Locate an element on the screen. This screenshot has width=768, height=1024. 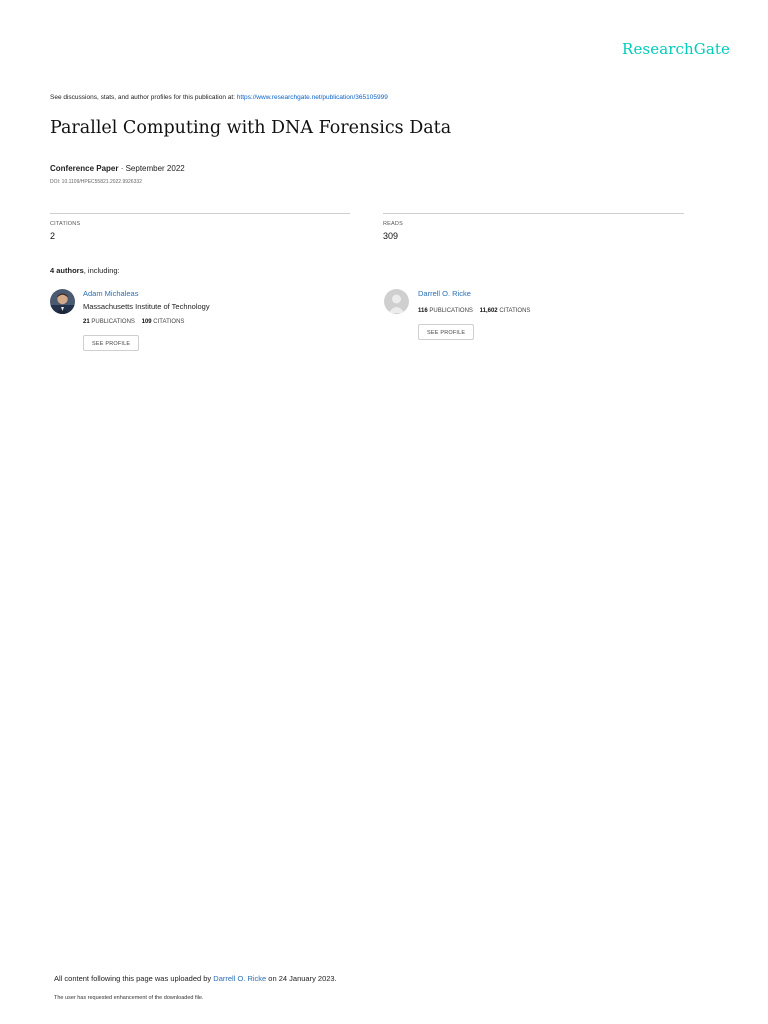
author-publications-count: 116 is located at coordinates (423, 311).